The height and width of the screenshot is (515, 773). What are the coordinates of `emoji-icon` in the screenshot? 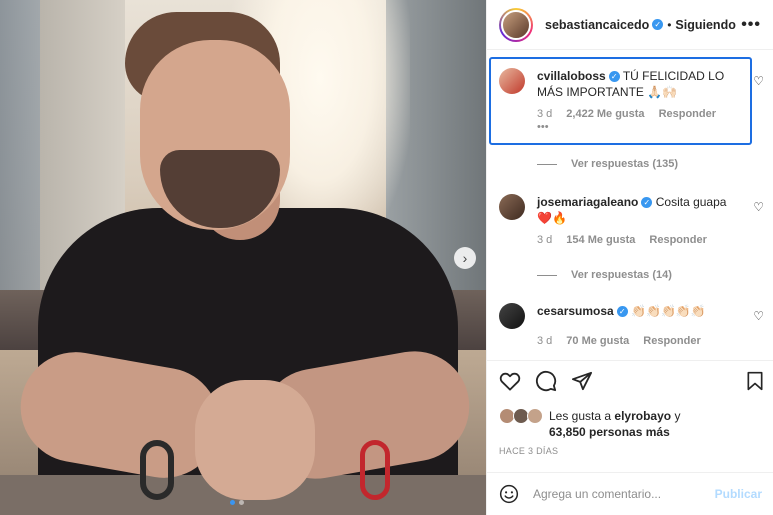 It's located at (509, 494).